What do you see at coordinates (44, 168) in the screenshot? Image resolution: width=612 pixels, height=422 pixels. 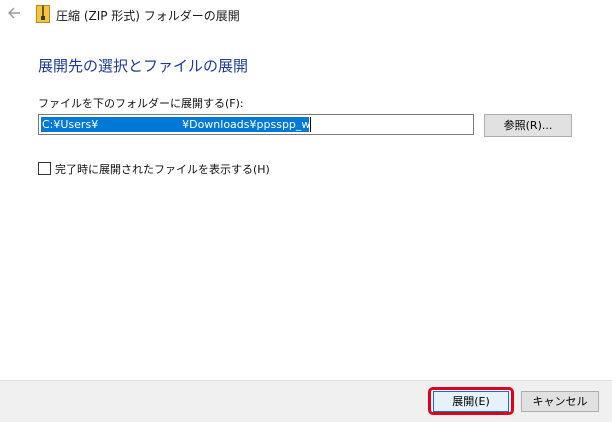 I see `show-files-checkbox` at bounding box center [44, 168].